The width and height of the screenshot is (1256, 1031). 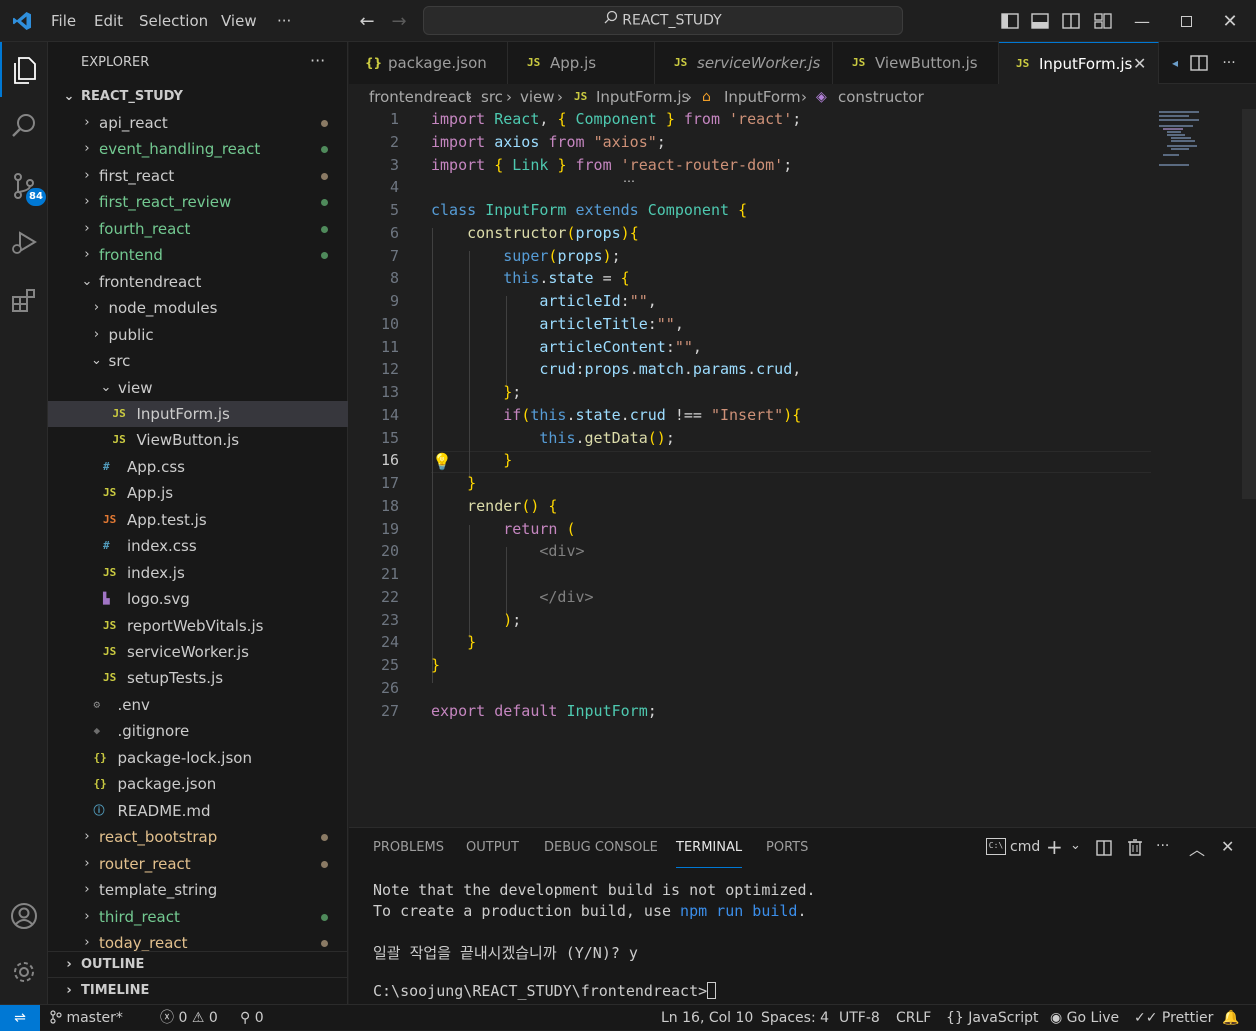 I want to click on maximize-icon, so click(x=1186, y=21).